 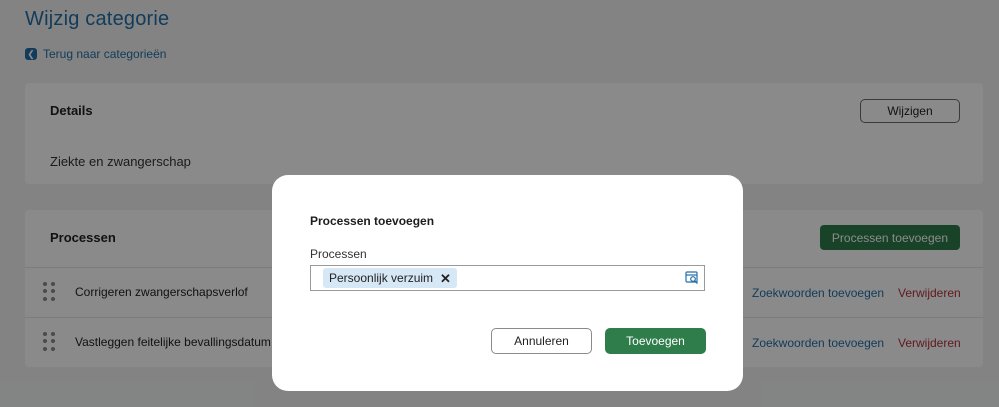 What do you see at coordinates (381, 278) in the screenshot?
I see `chip-label: Persoonlijk verzuim` at bounding box center [381, 278].